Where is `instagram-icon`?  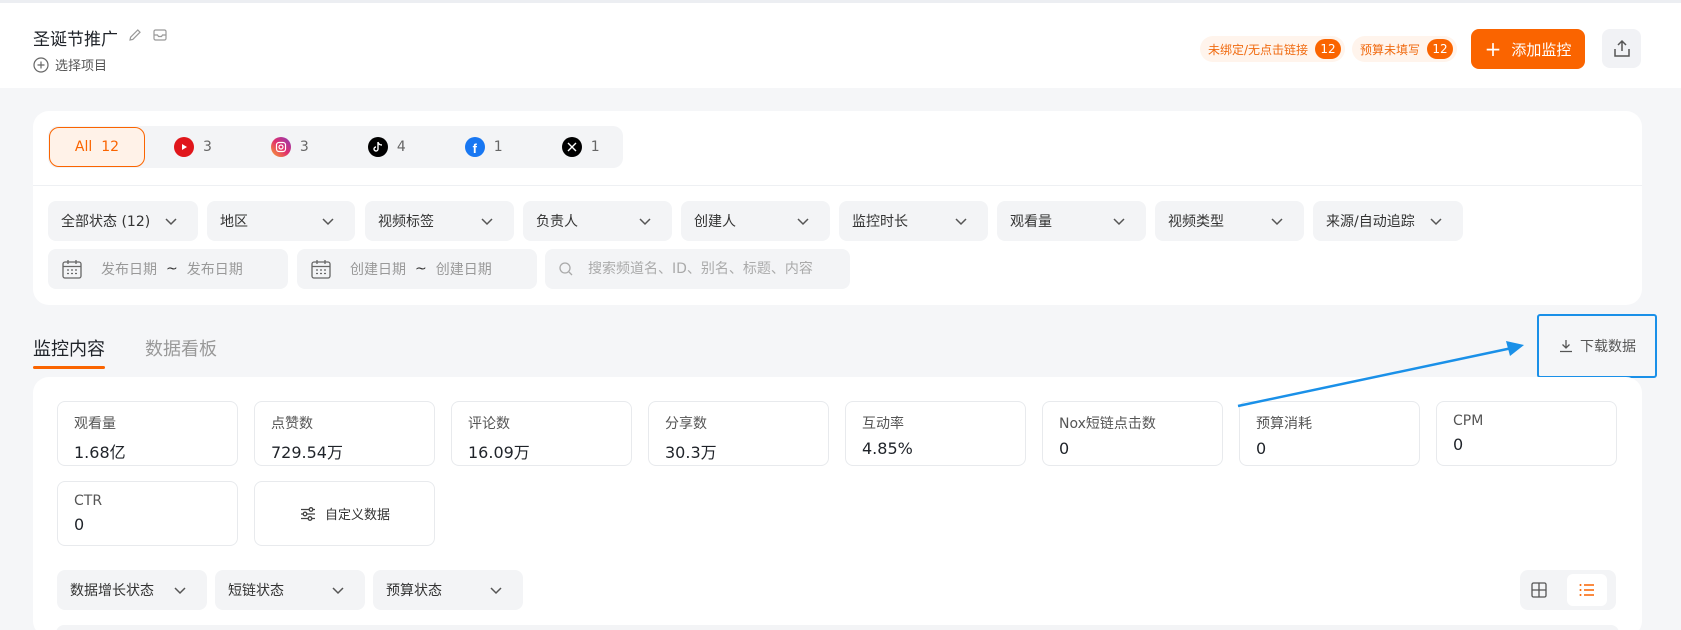
instagram-icon is located at coordinates (280, 147).